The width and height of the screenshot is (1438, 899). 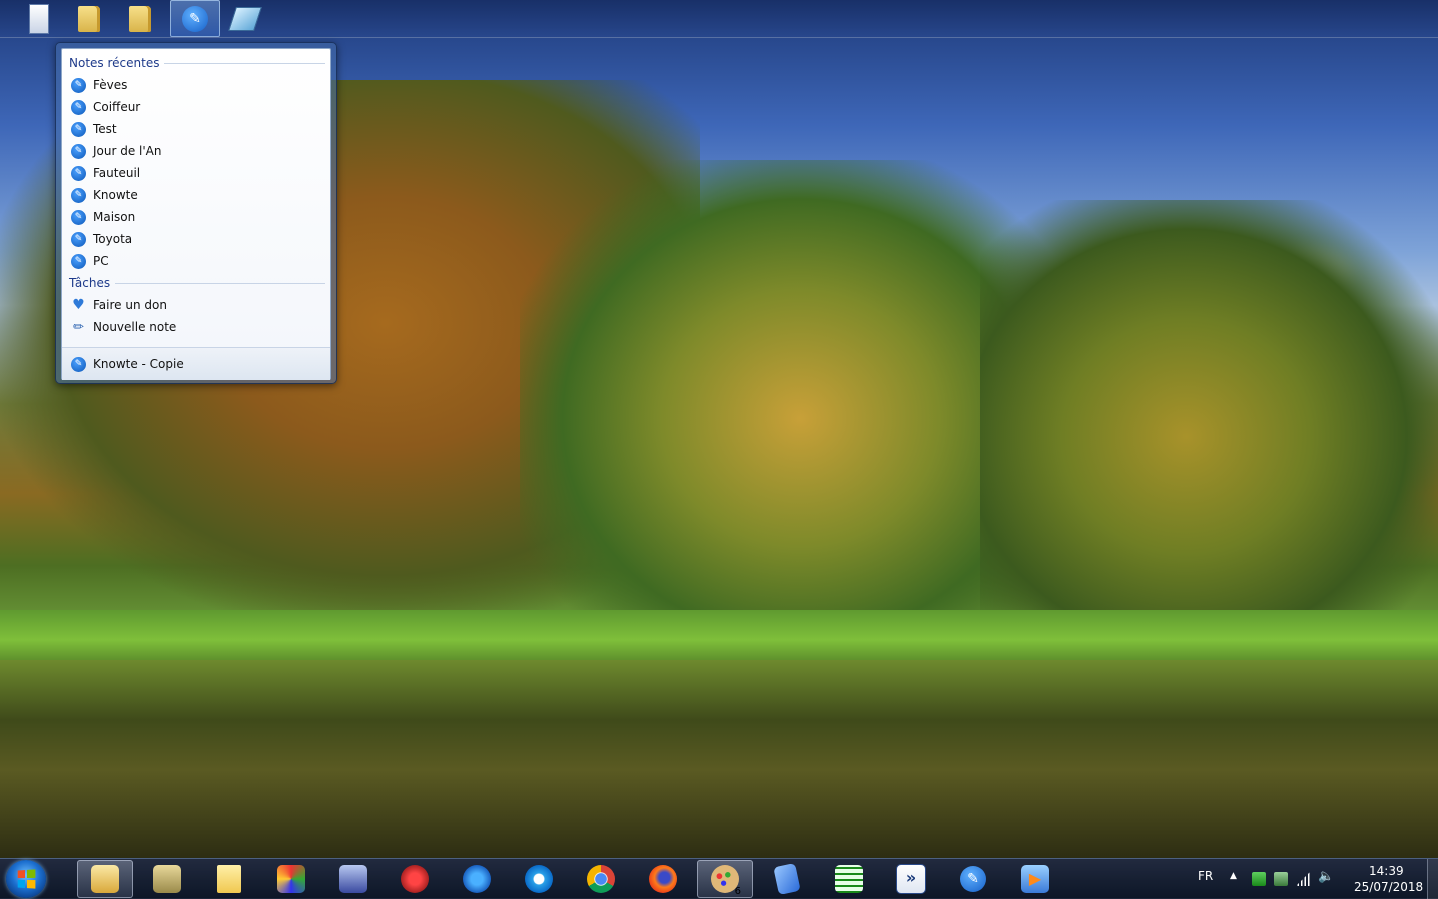 I want to click on show-desktop-button, so click(x=1432, y=879).